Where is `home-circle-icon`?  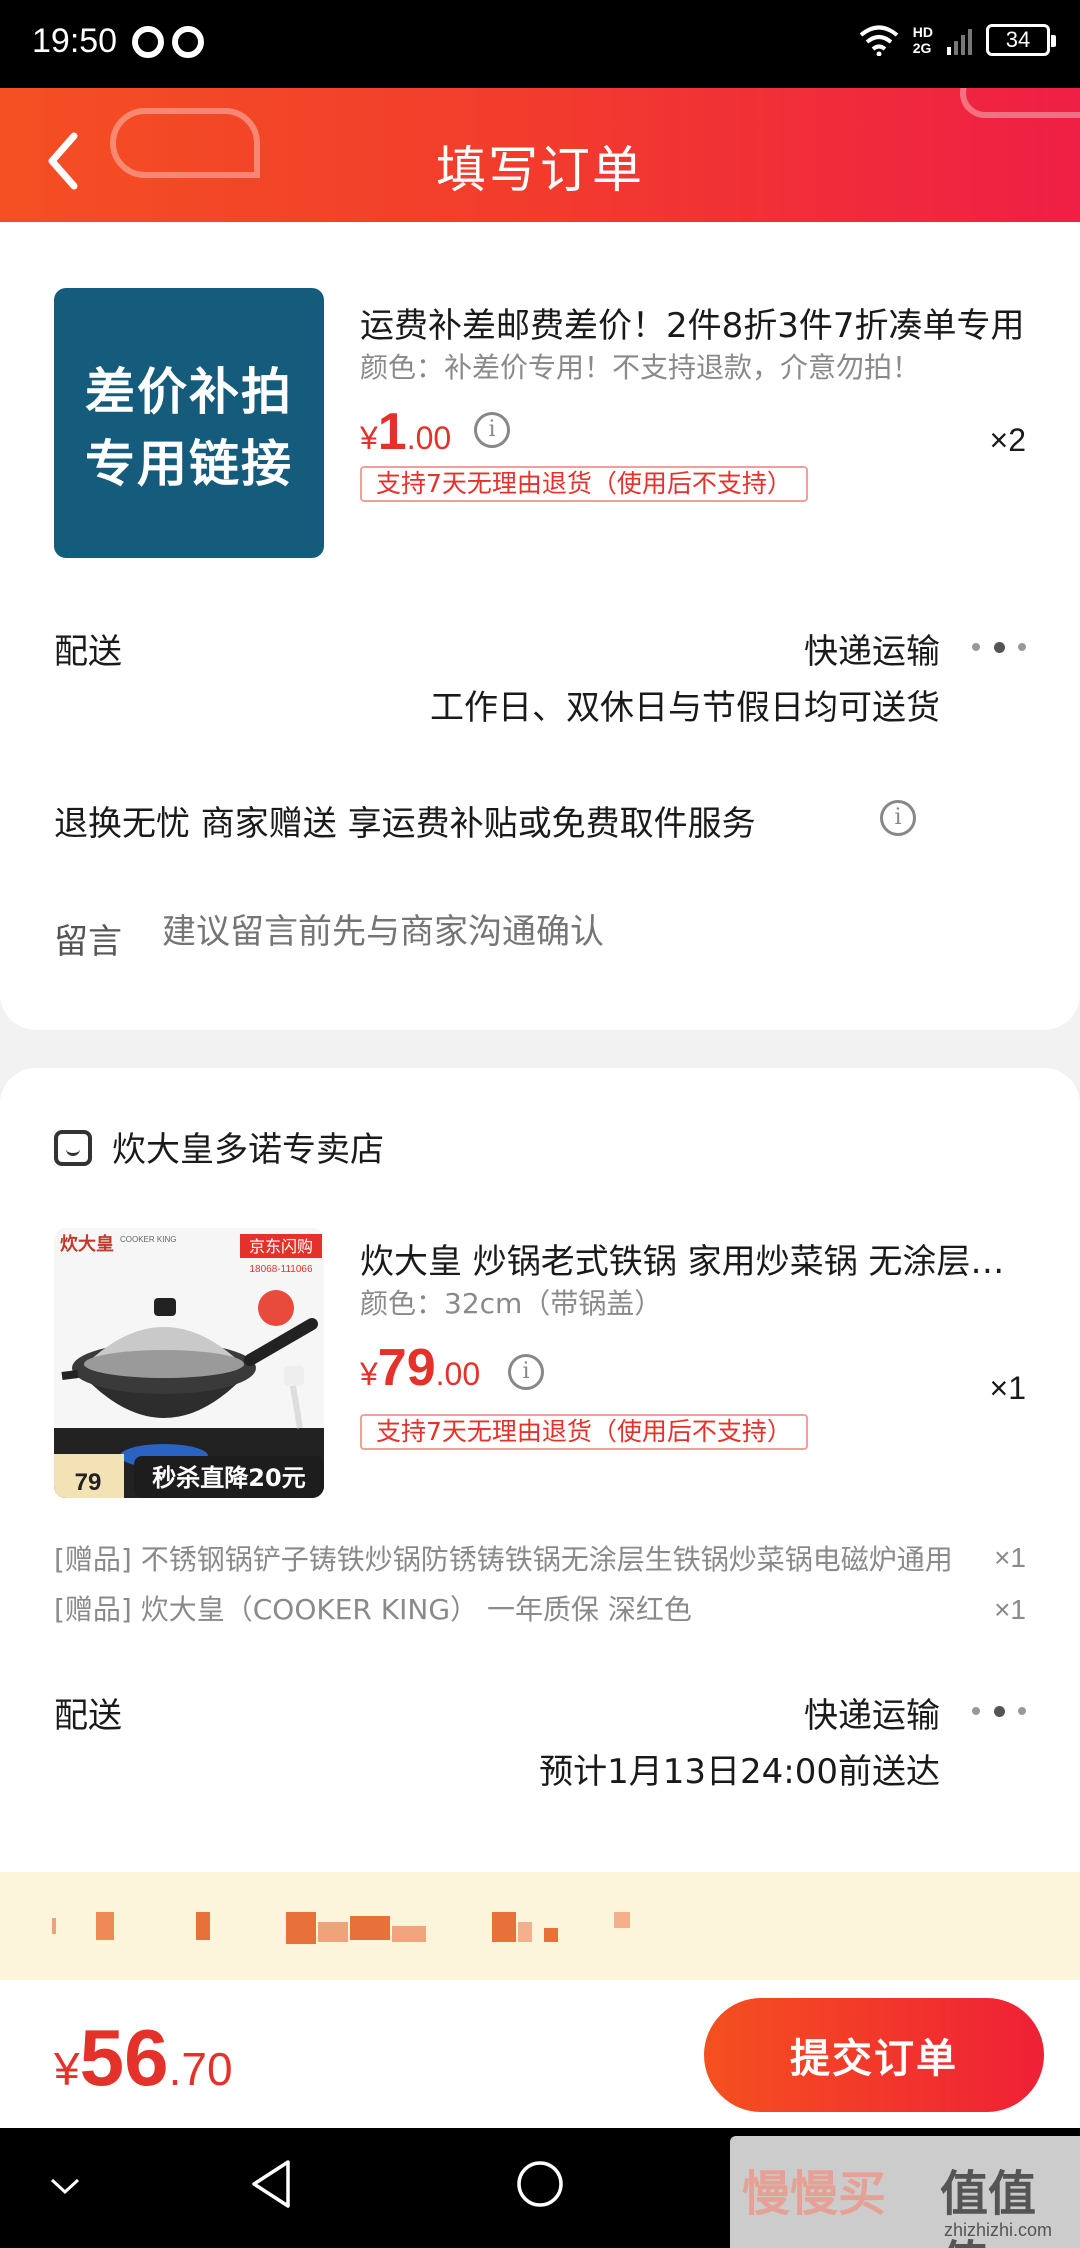
home-circle-icon is located at coordinates (540, 2184).